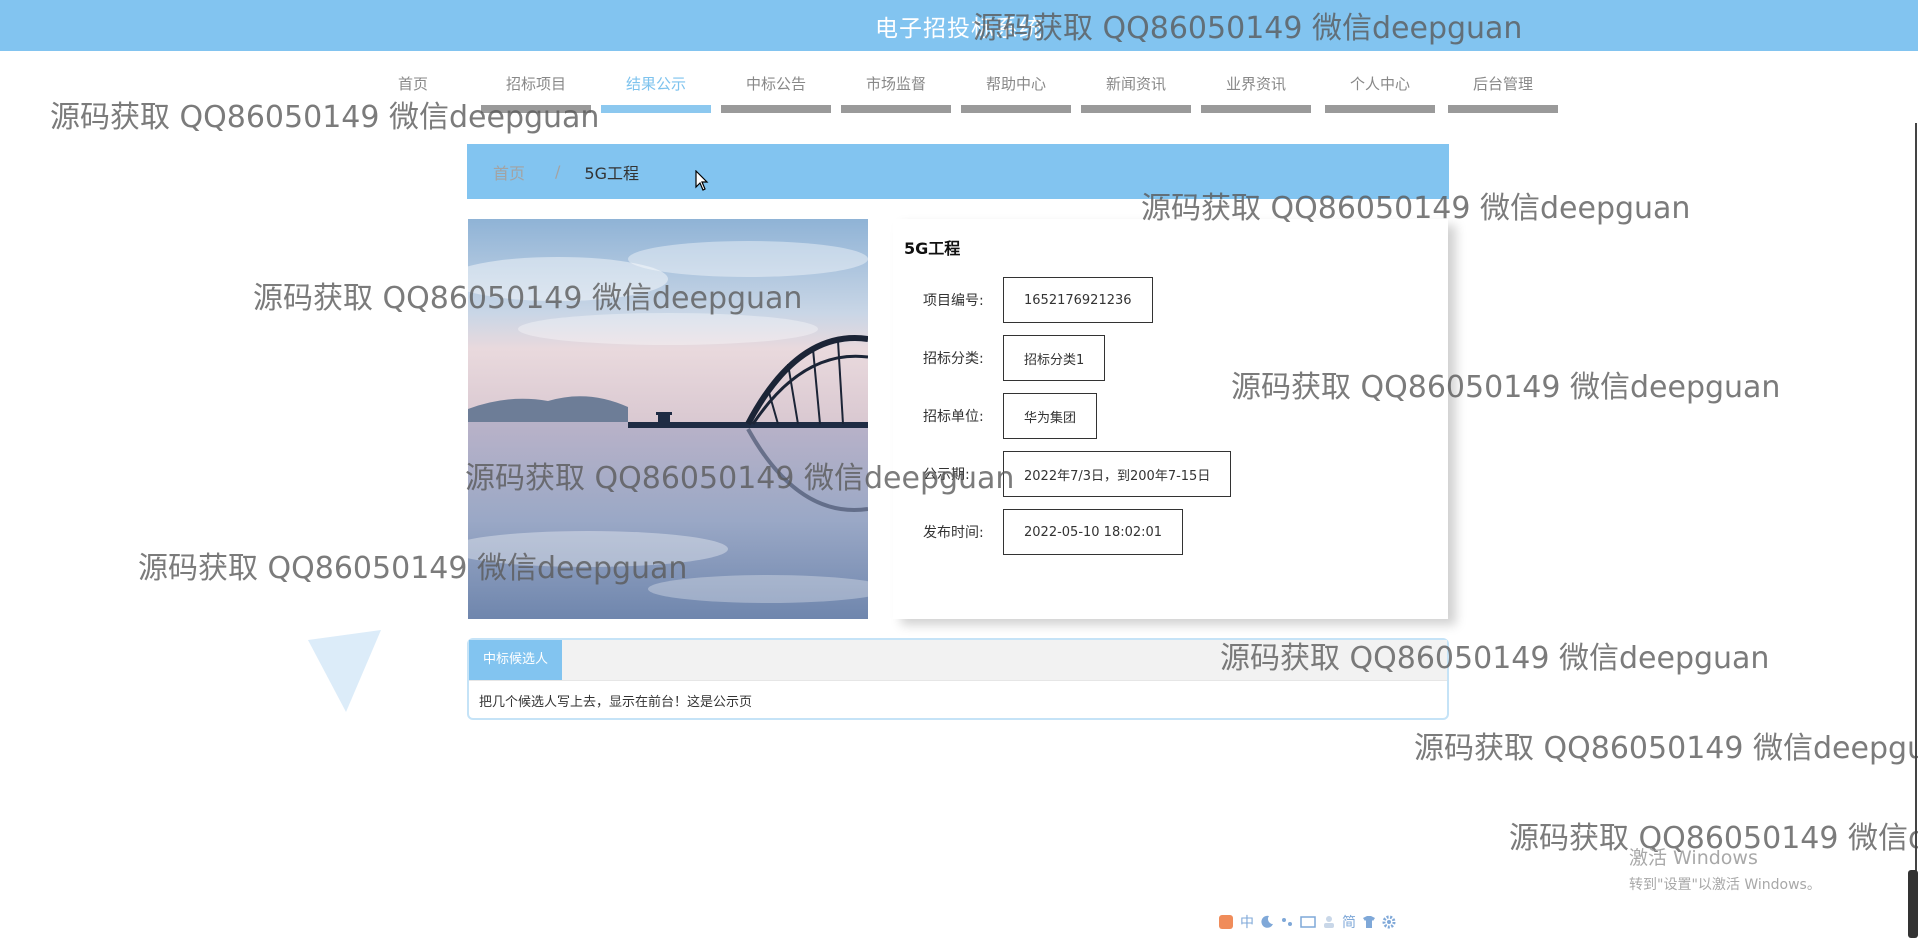 The image size is (1918, 938). What do you see at coordinates (1287, 922) in the screenshot?
I see `punctuation-icon` at bounding box center [1287, 922].